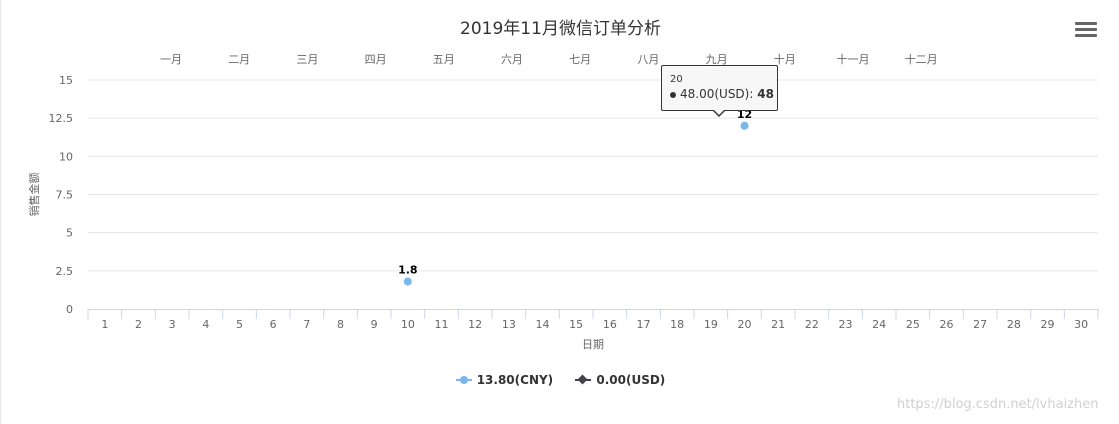 The width and height of the screenshot is (1119, 424). I want to click on chart-tooltip: 20 48.00(USD): 48, so click(719, 88).